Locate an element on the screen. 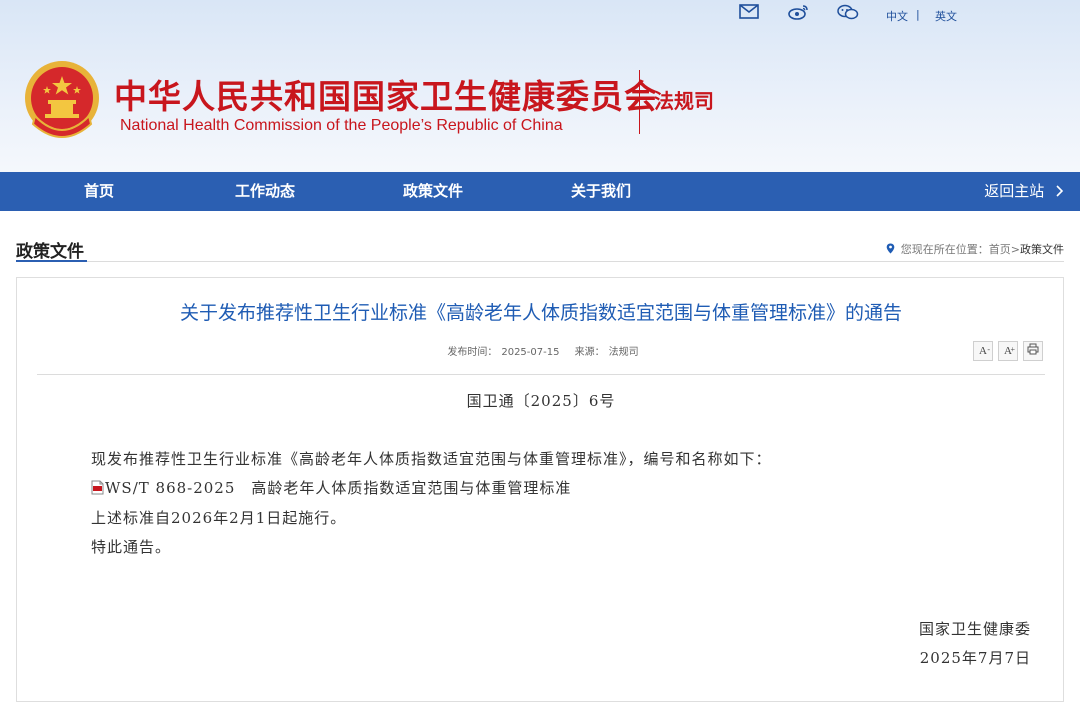 The height and width of the screenshot is (722, 1080). nav-item-work-news: 工作动态 is located at coordinates (265, 191).